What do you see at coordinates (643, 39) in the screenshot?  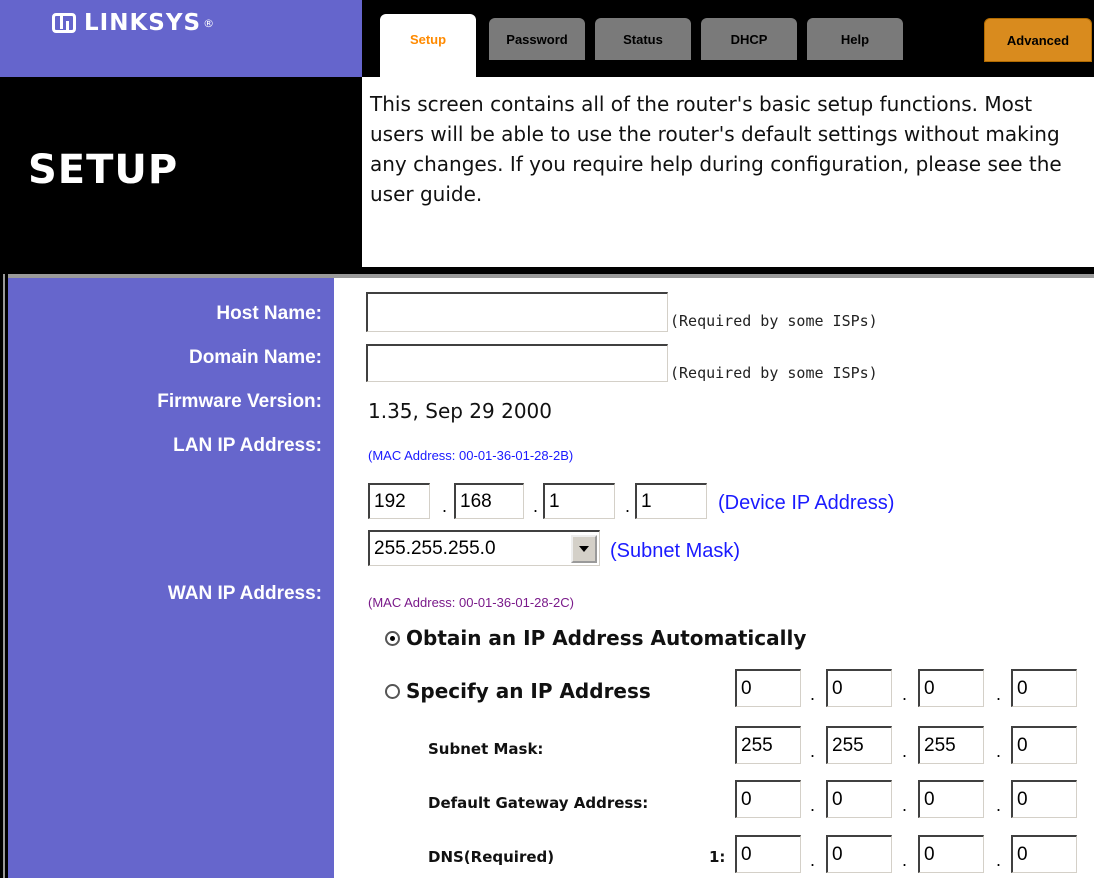 I see `tab-status: Status` at bounding box center [643, 39].